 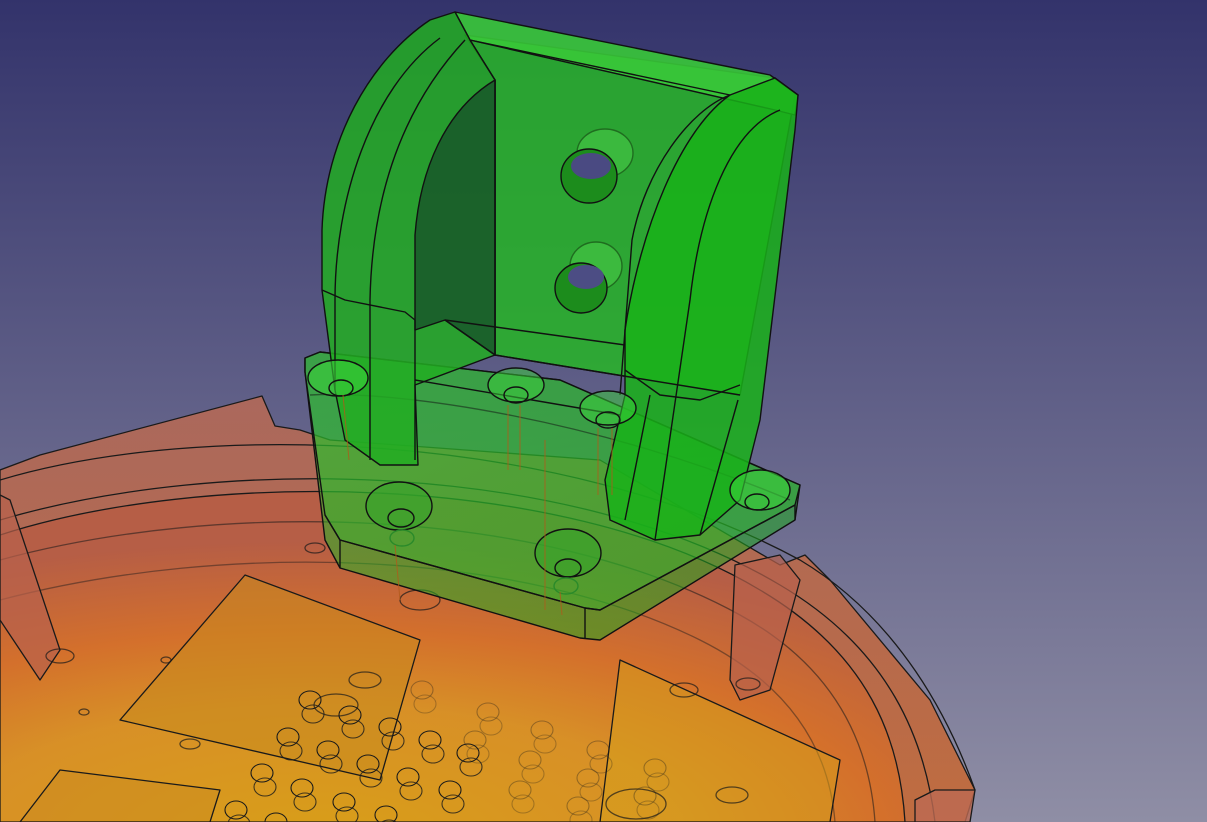 I want to click on housing-right-notch, so click(x=945, y=805).